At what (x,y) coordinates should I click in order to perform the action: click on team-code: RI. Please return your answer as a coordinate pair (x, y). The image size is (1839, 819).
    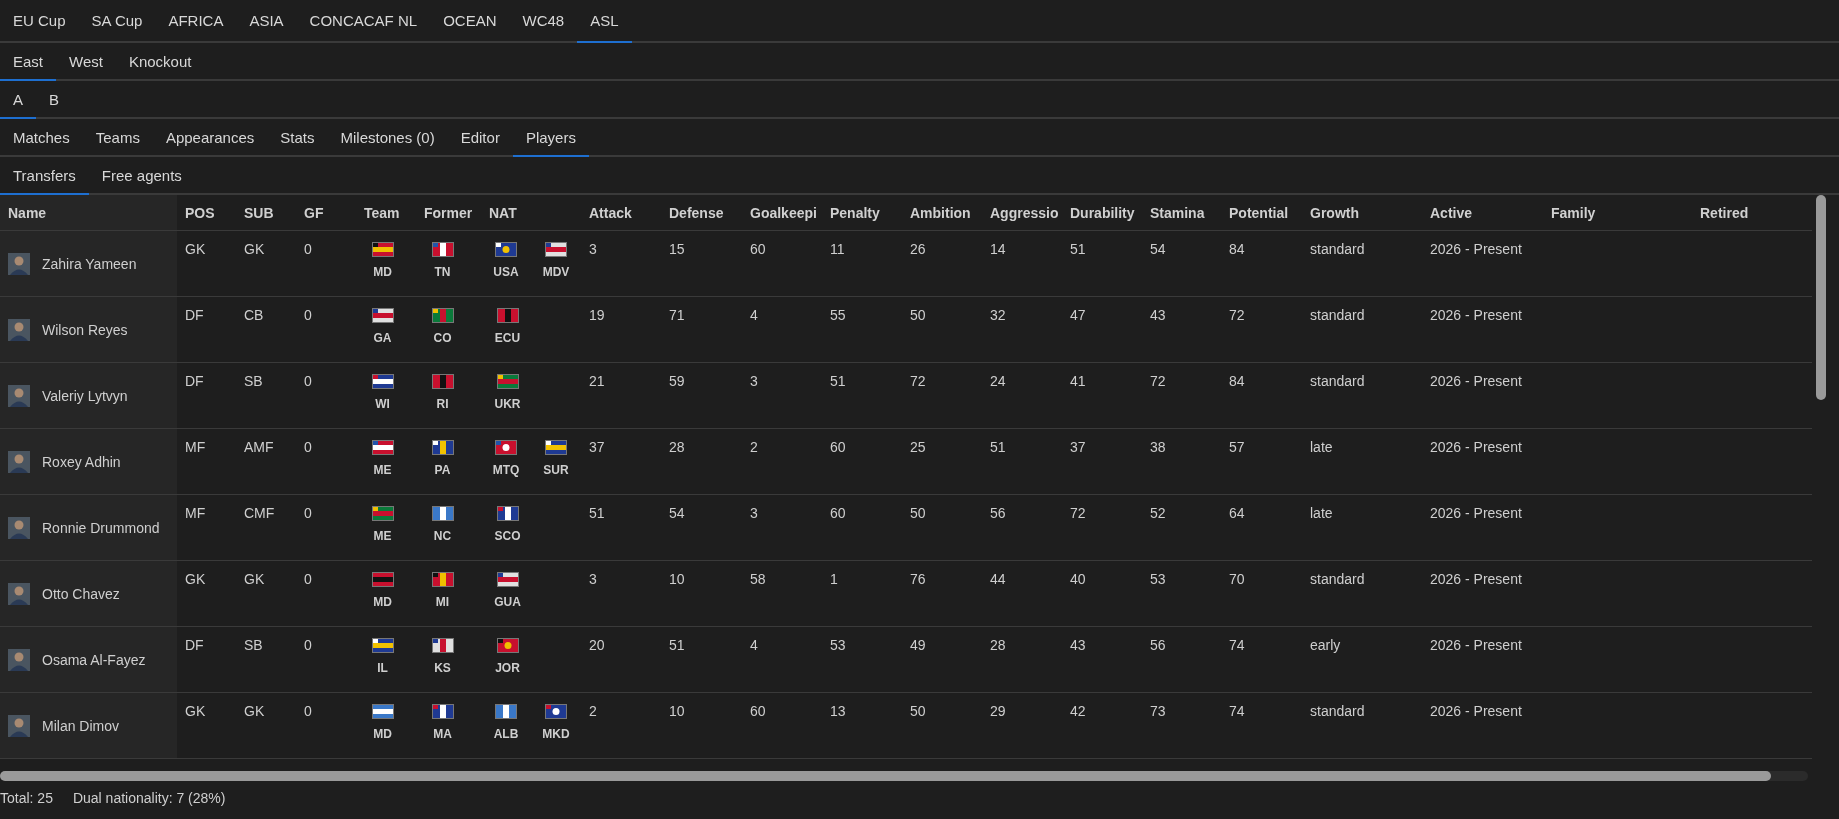
    Looking at the image, I should click on (442, 404).